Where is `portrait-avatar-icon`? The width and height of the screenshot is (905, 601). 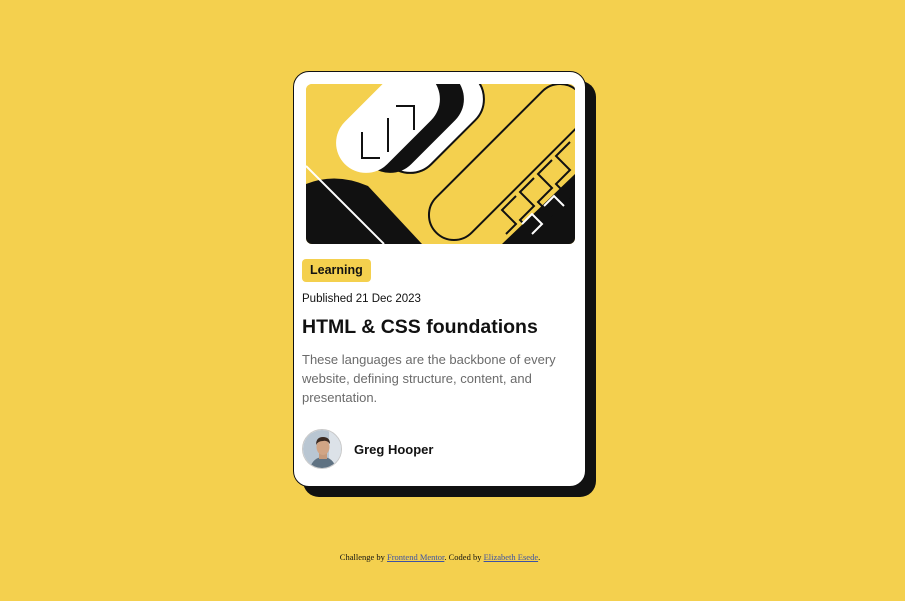 portrait-avatar-icon is located at coordinates (322, 449).